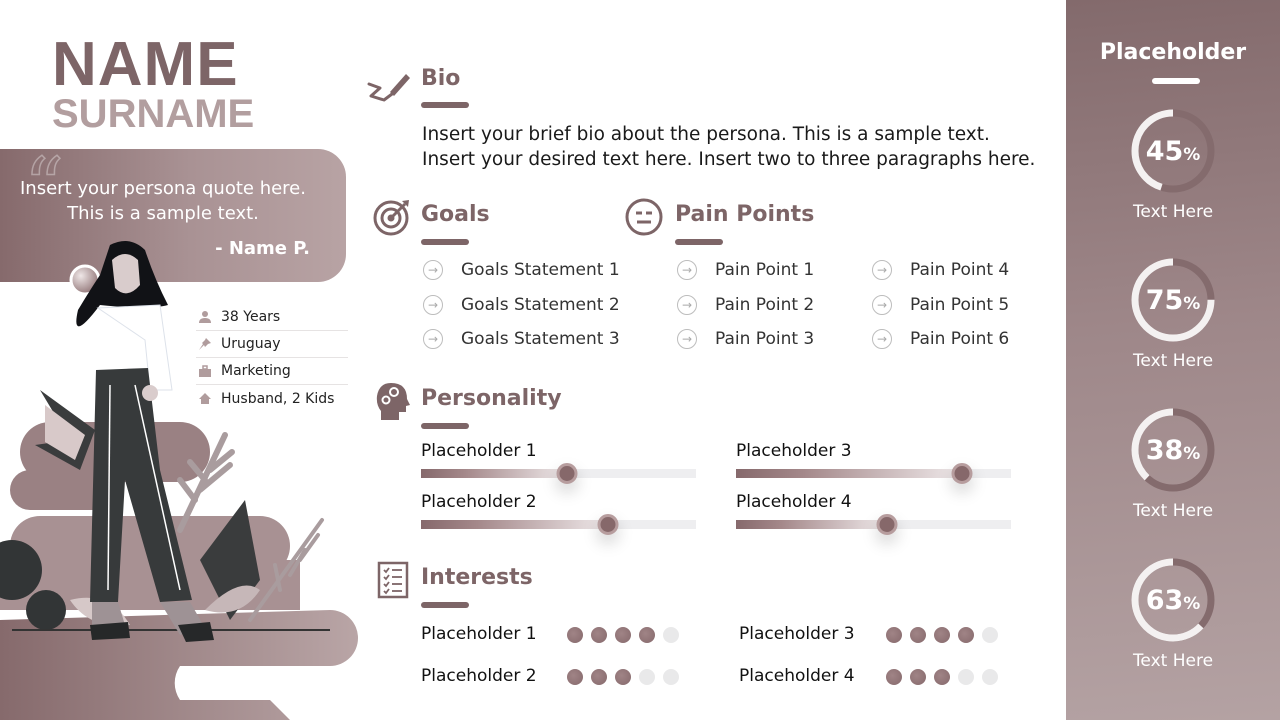 The width and height of the screenshot is (1280, 720). I want to click on pain-point-item: → Pain Point 1, so click(745, 270).